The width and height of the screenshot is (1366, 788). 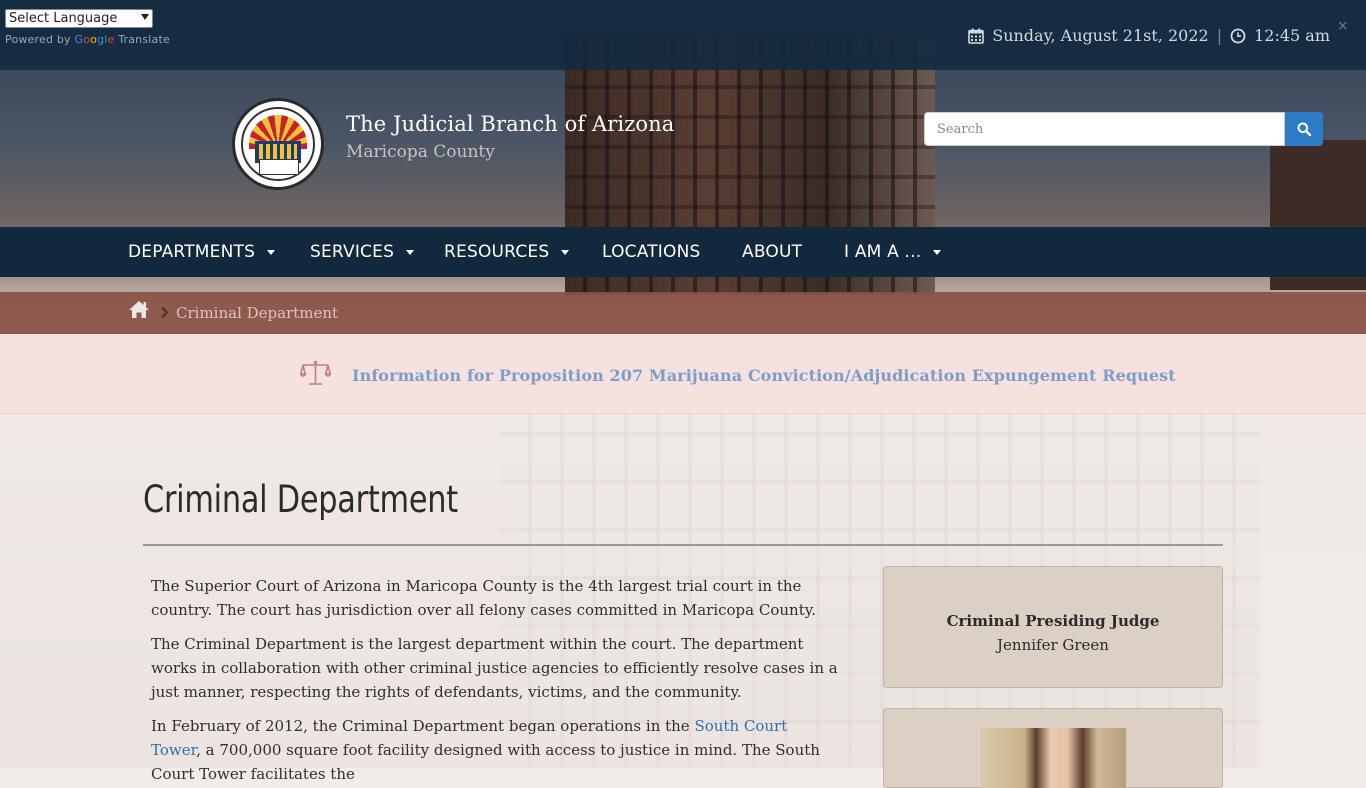 What do you see at coordinates (683, 545) in the screenshot?
I see `title-divider` at bounding box center [683, 545].